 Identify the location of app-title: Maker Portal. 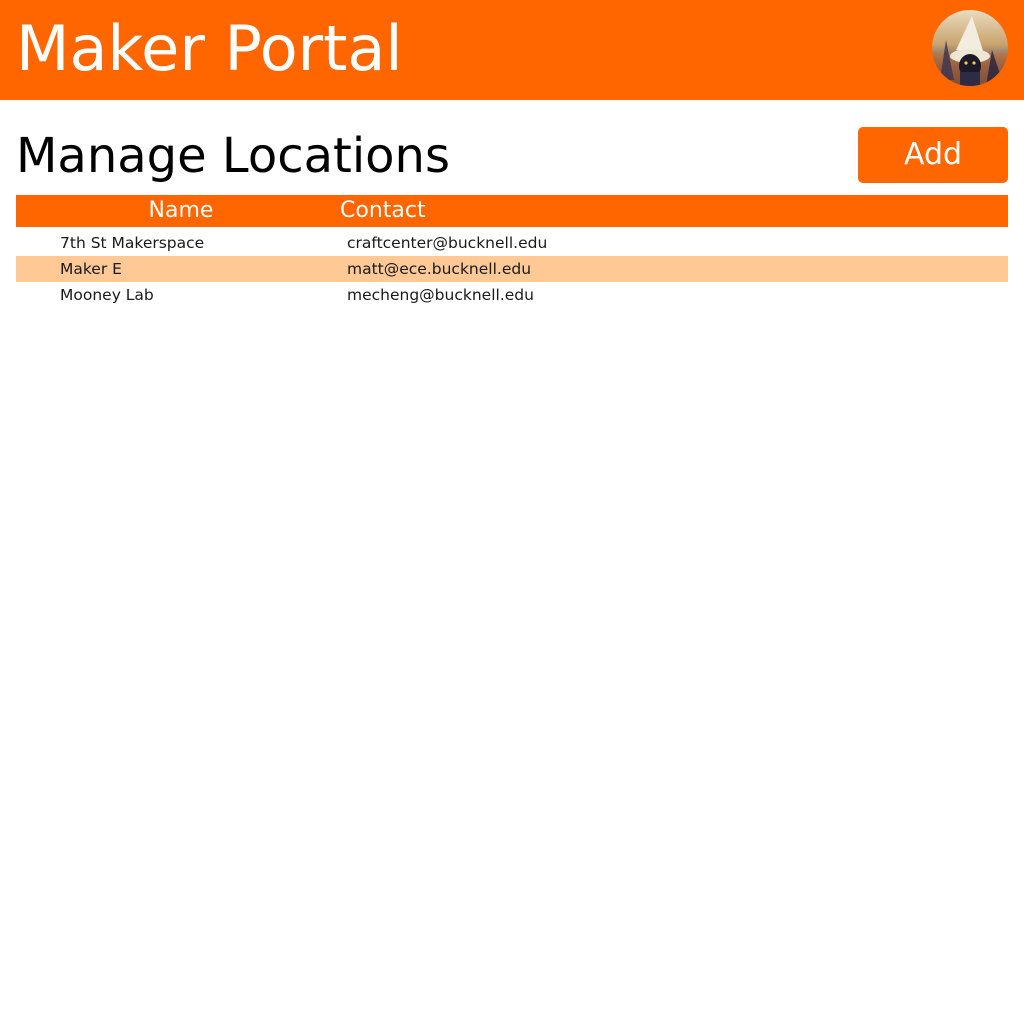
(209, 48).